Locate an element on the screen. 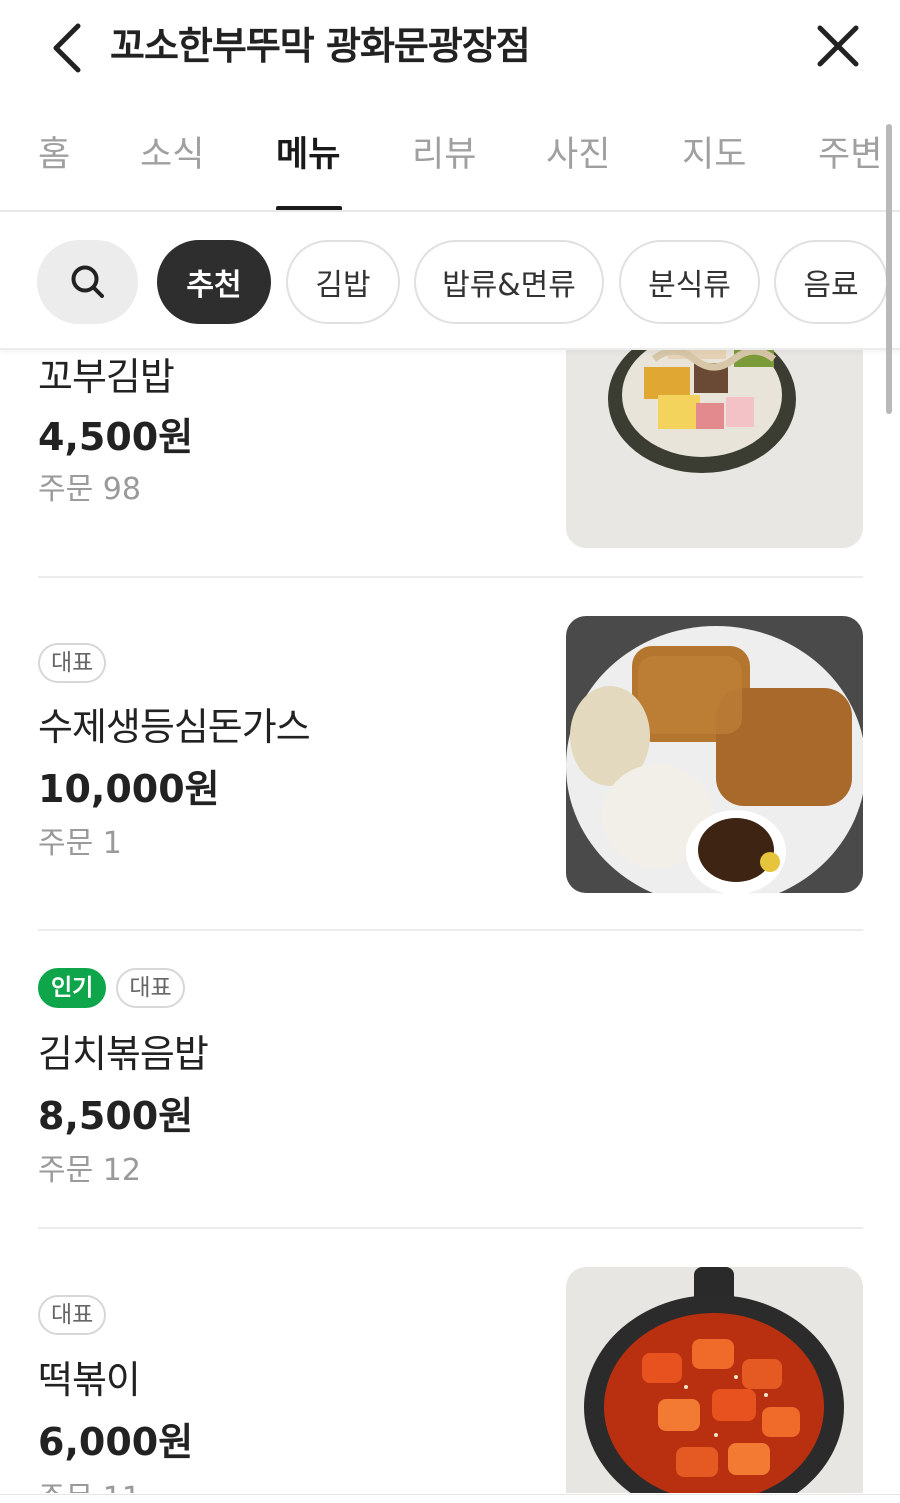 The height and width of the screenshot is (1503, 900). tab-map: 지도 is located at coordinates (714, 155).